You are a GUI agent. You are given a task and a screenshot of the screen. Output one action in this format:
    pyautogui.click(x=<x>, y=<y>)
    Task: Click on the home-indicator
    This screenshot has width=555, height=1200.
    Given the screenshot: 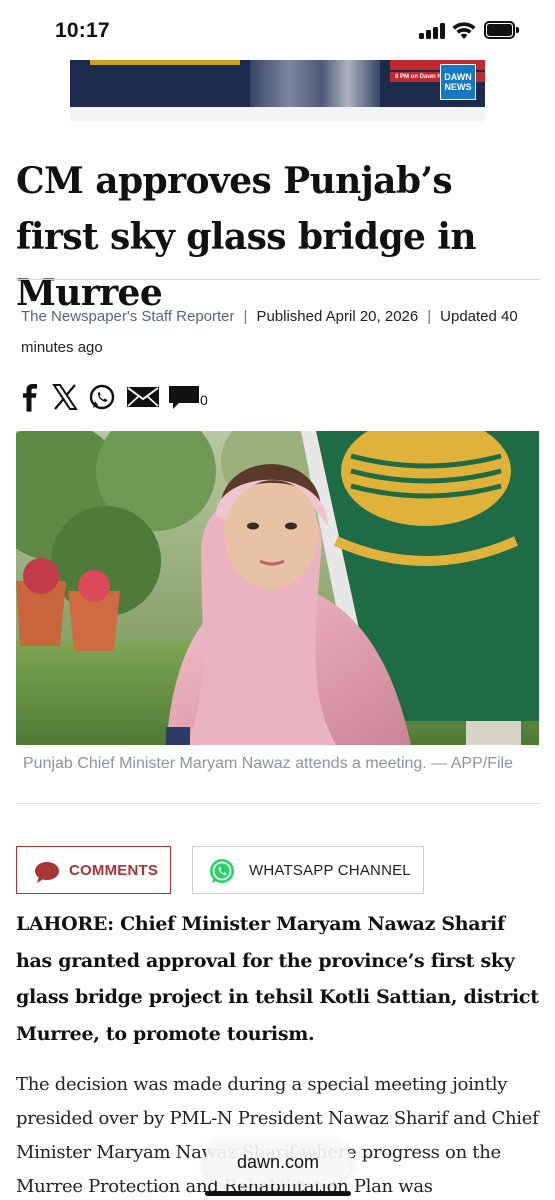 What is the action you would take?
    pyautogui.click(x=278, y=1193)
    